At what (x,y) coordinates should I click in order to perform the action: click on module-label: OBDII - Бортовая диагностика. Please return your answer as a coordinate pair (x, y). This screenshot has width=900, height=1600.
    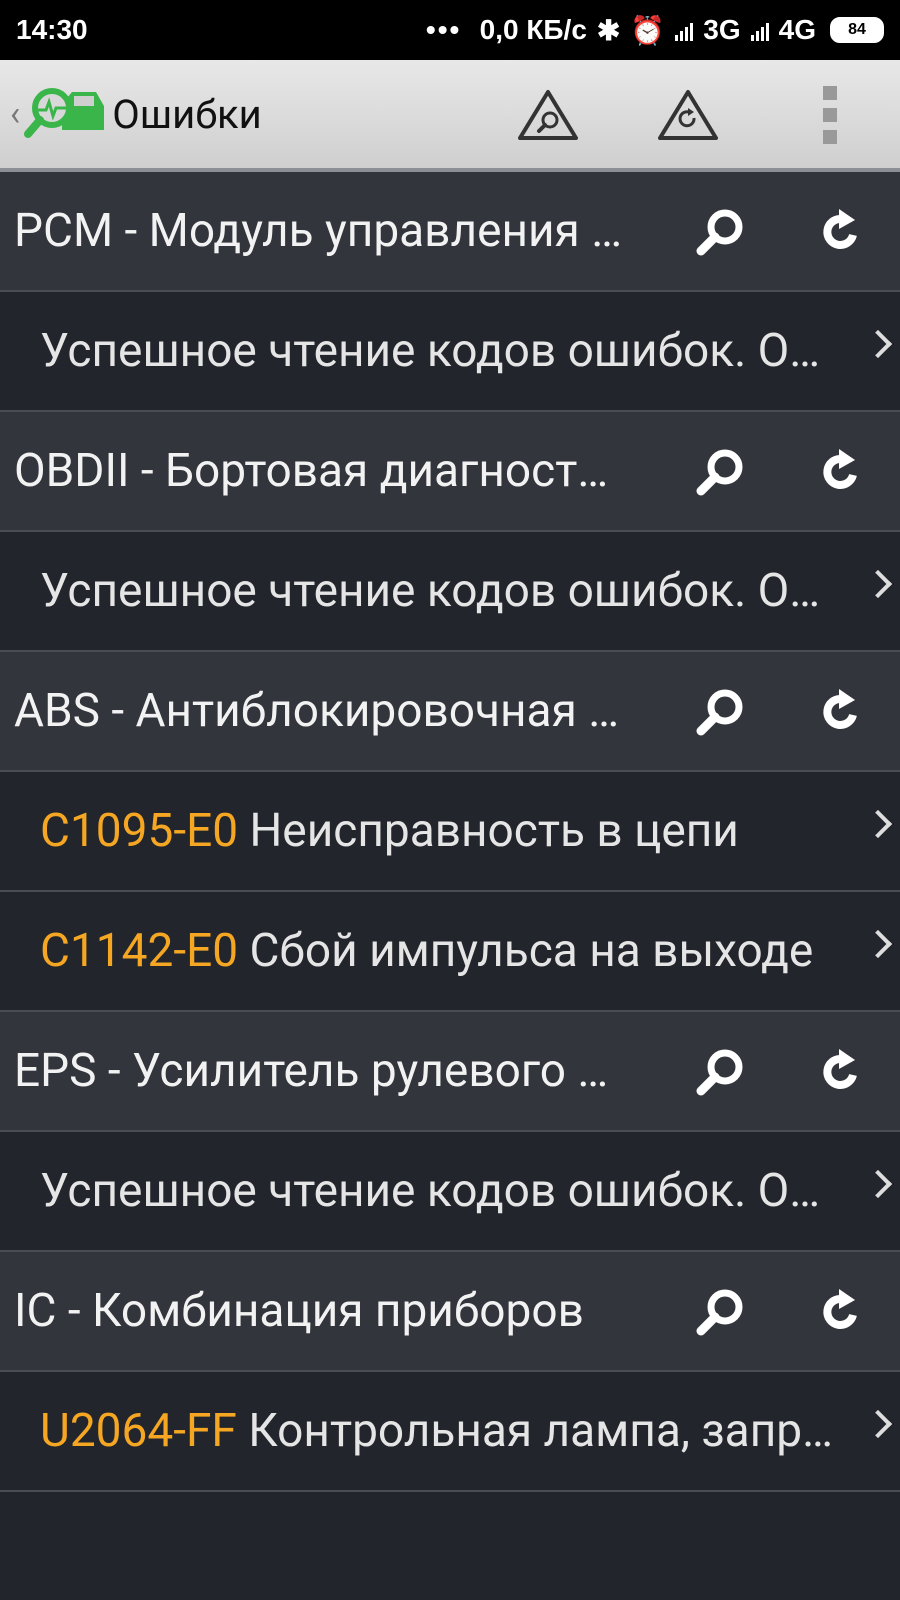
    Looking at the image, I should click on (319, 471).